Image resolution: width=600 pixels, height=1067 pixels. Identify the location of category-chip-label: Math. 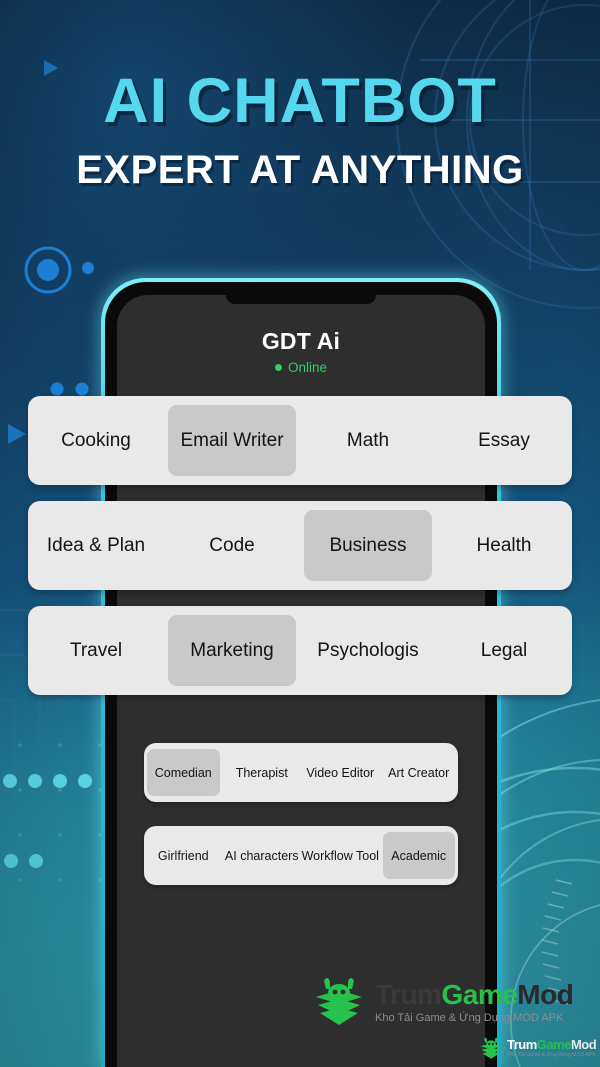
(368, 440).